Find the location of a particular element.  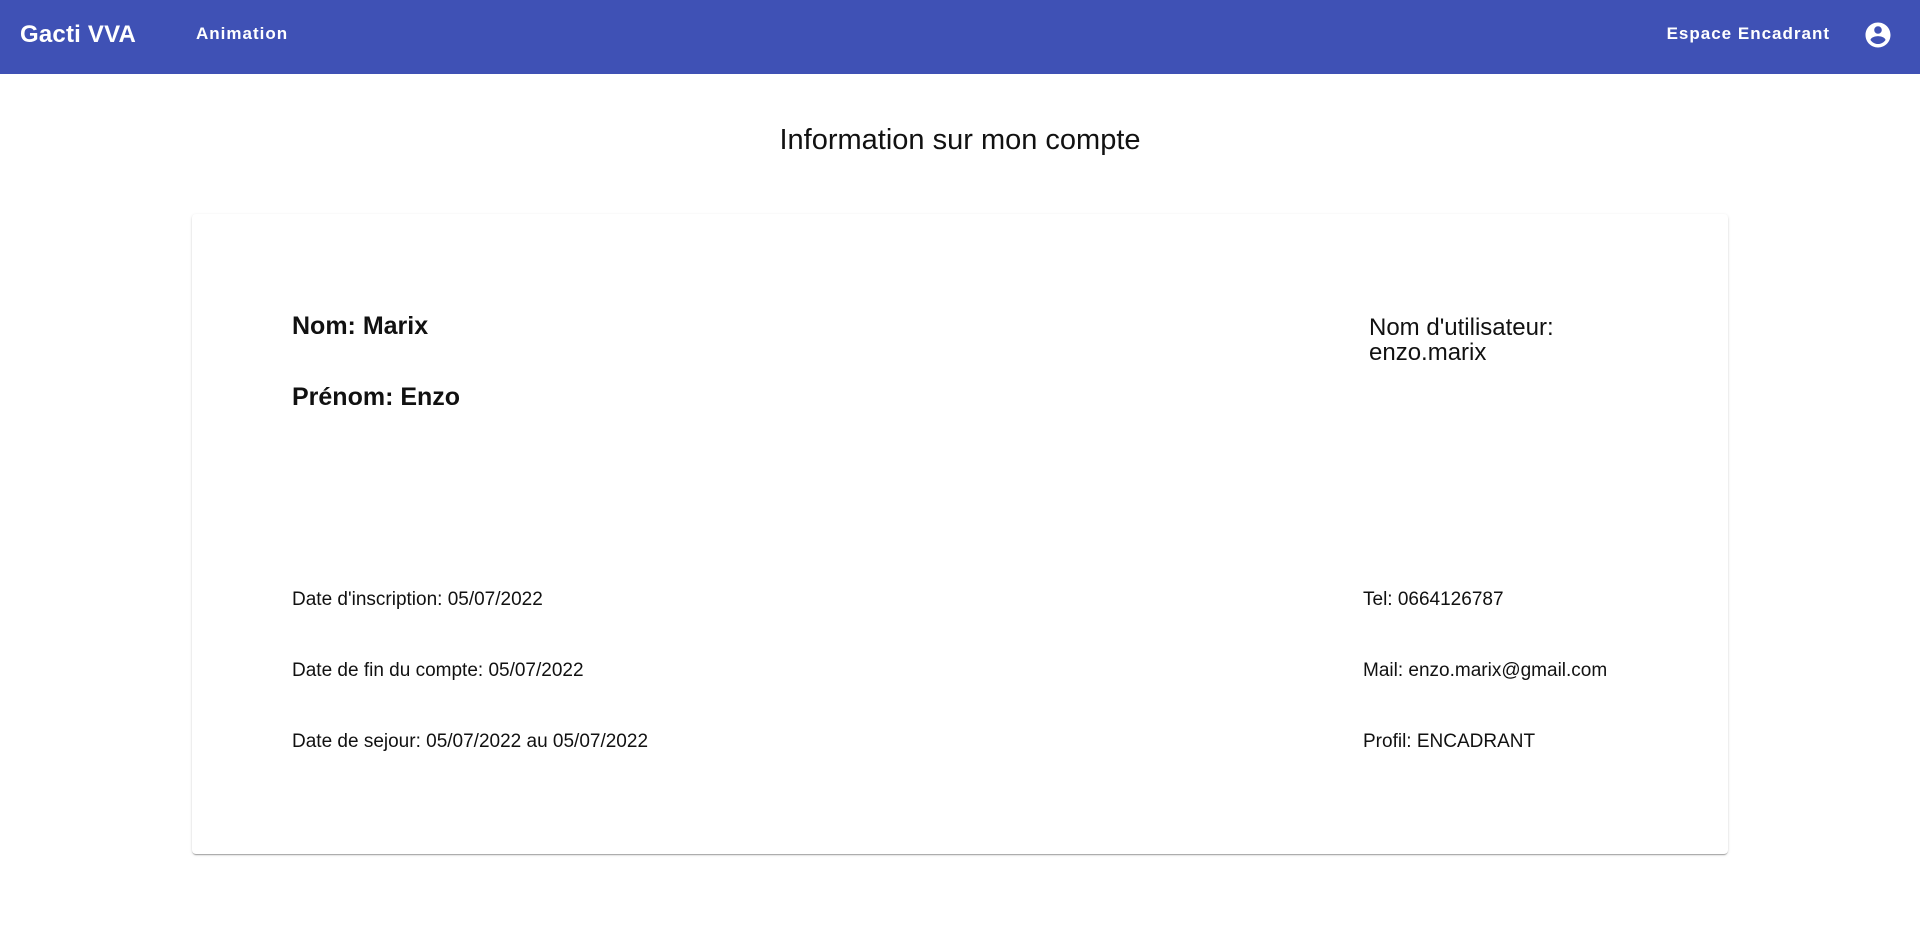

username-label: Nom d'utilisateur: is located at coordinates (1461, 327).